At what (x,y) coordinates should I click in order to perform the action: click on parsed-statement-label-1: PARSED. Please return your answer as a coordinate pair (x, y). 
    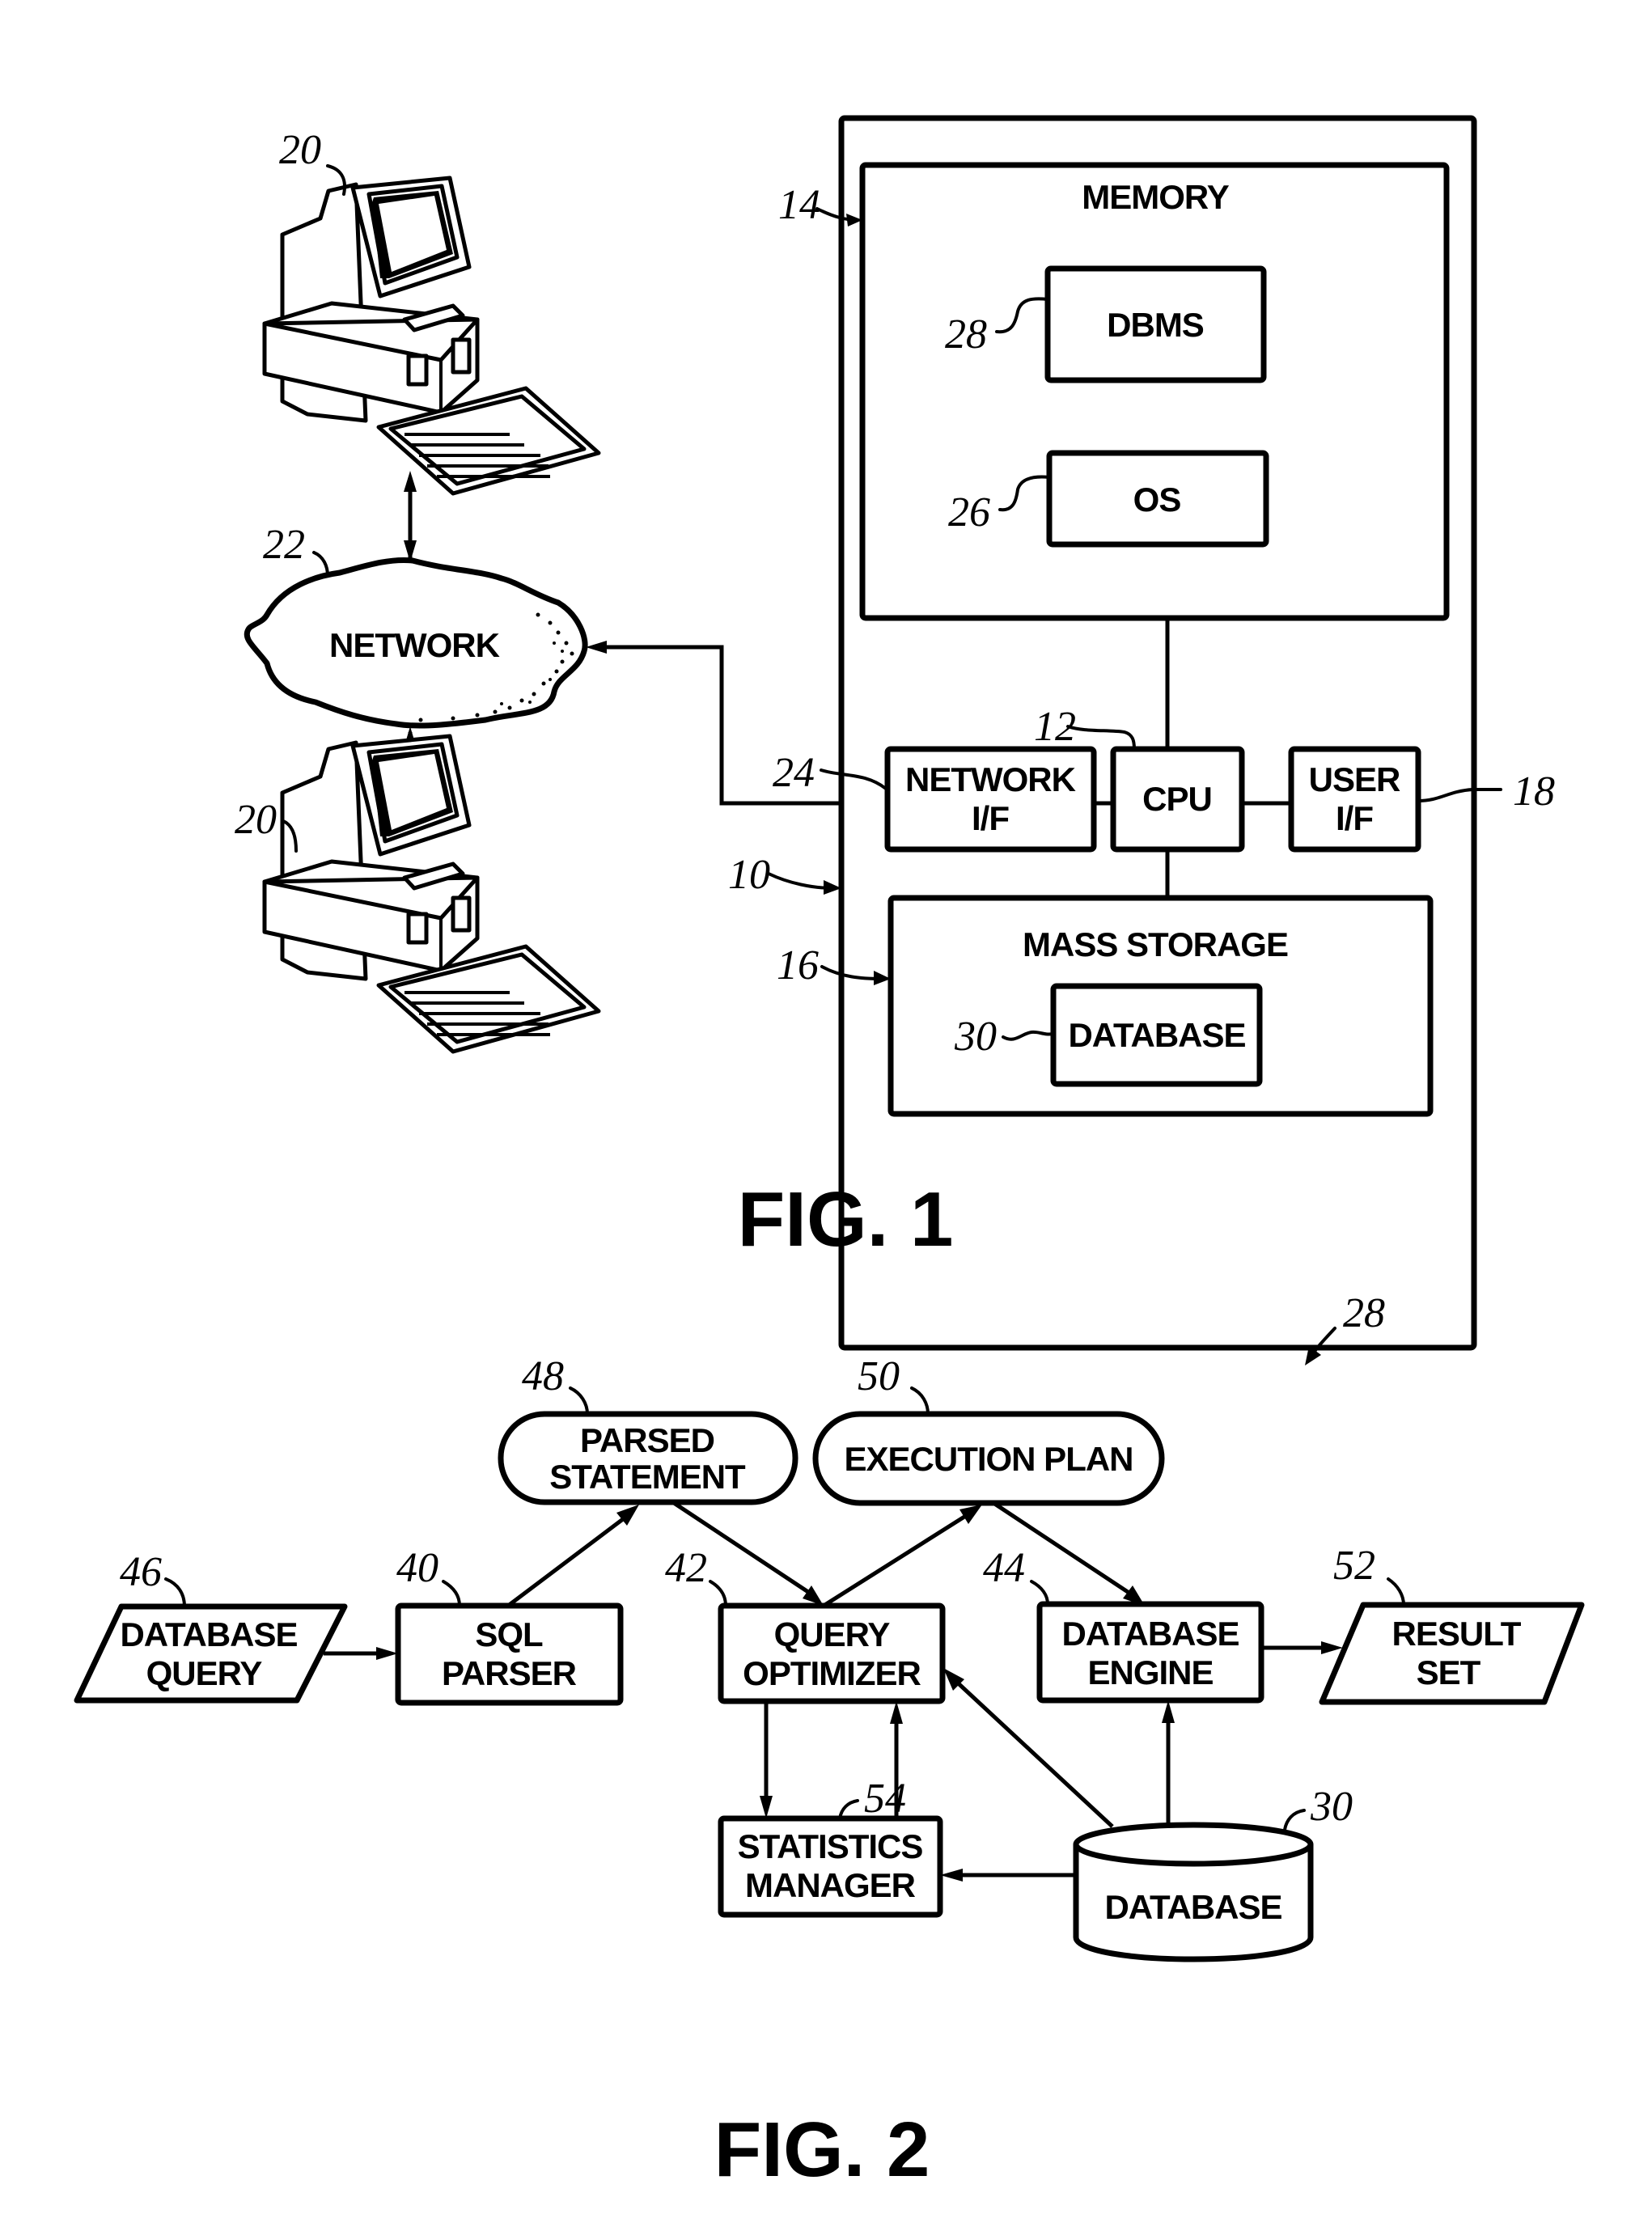
    Looking at the image, I should click on (647, 1440).